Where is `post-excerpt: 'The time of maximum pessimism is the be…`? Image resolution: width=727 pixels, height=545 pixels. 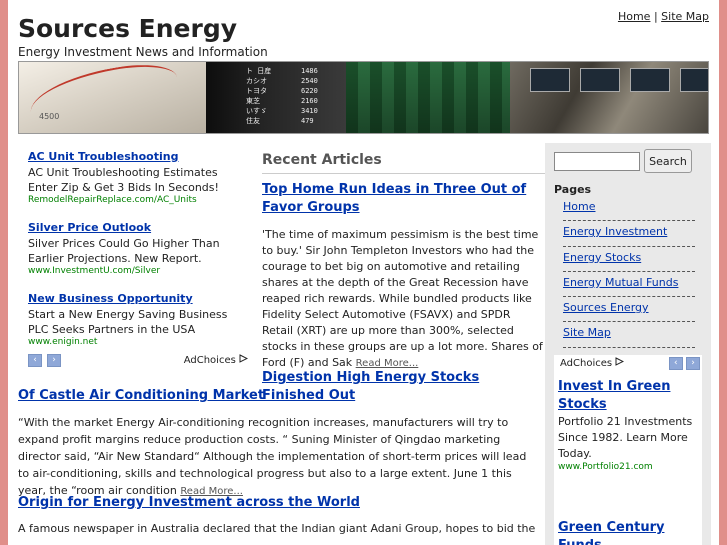 post-excerpt: 'The time of maximum pessimism is the be… is located at coordinates (403, 299).